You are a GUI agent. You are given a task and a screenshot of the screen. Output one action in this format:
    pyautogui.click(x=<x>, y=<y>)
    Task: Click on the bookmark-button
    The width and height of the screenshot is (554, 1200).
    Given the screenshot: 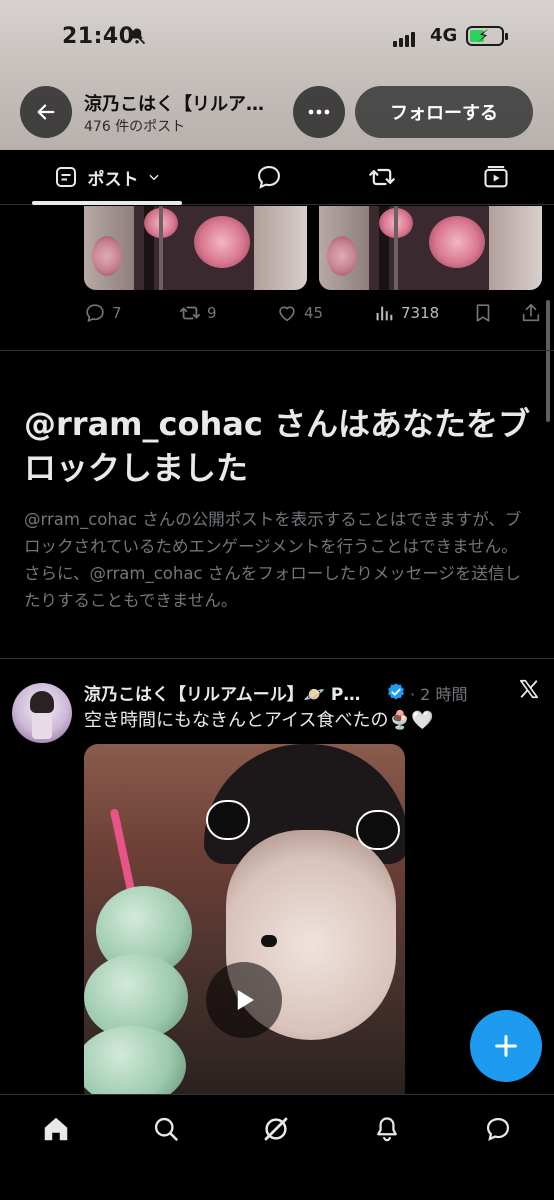 What is the action you would take?
    pyautogui.click(x=486, y=313)
    